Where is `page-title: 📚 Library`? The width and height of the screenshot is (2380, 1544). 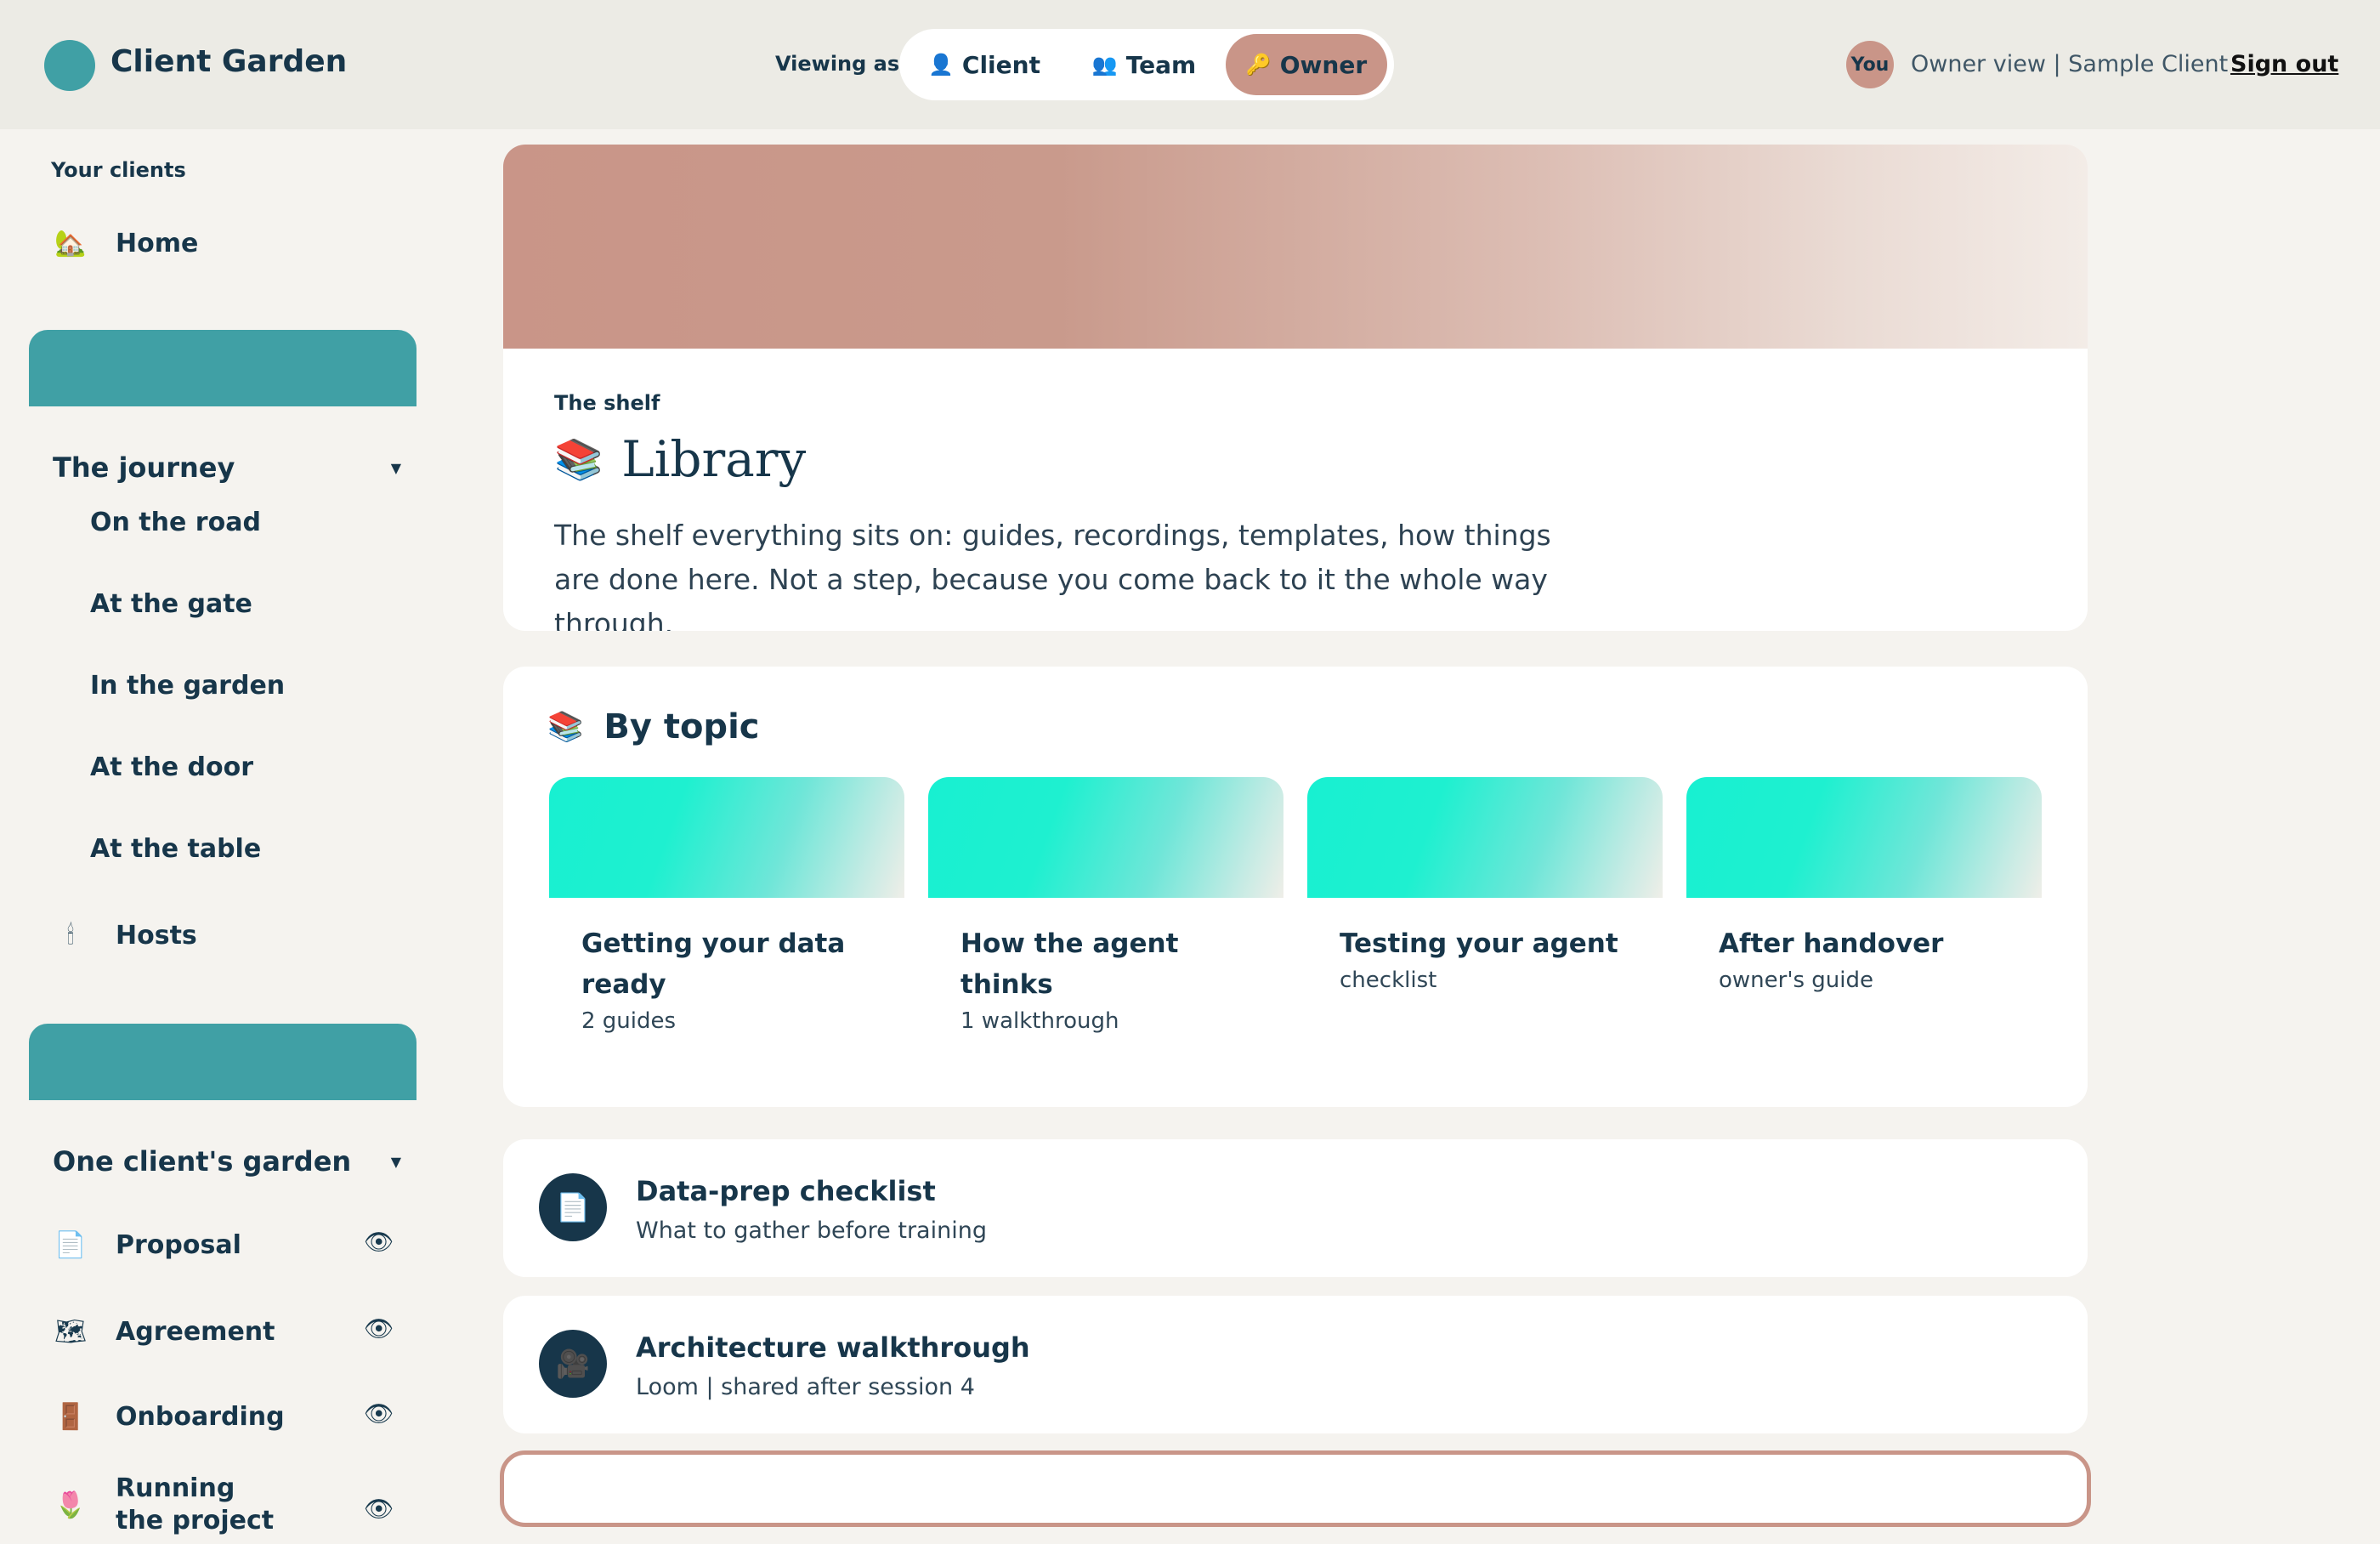 page-title: 📚 Library is located at coordinates (680, 459).